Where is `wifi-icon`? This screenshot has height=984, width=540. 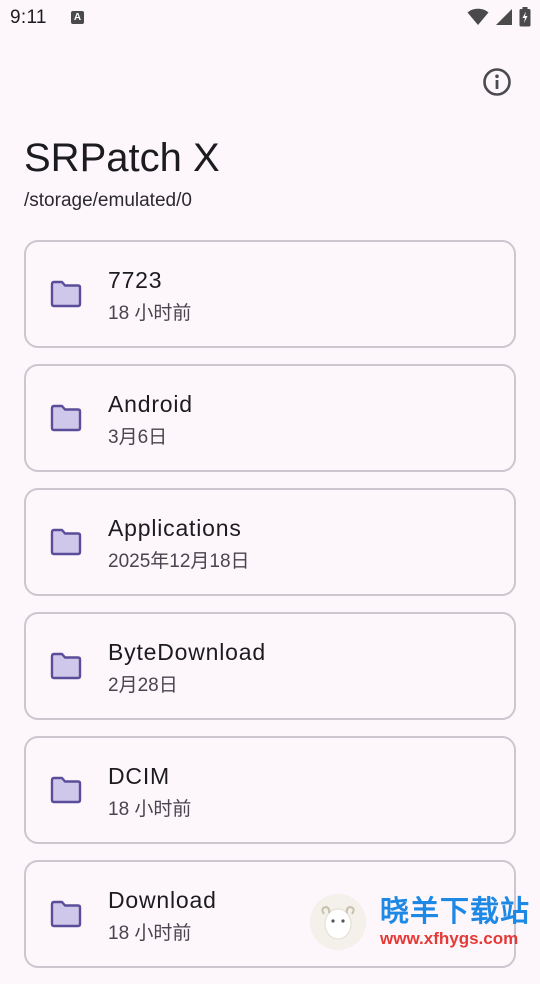
wifi-icon is located at coordinates (478, 19).